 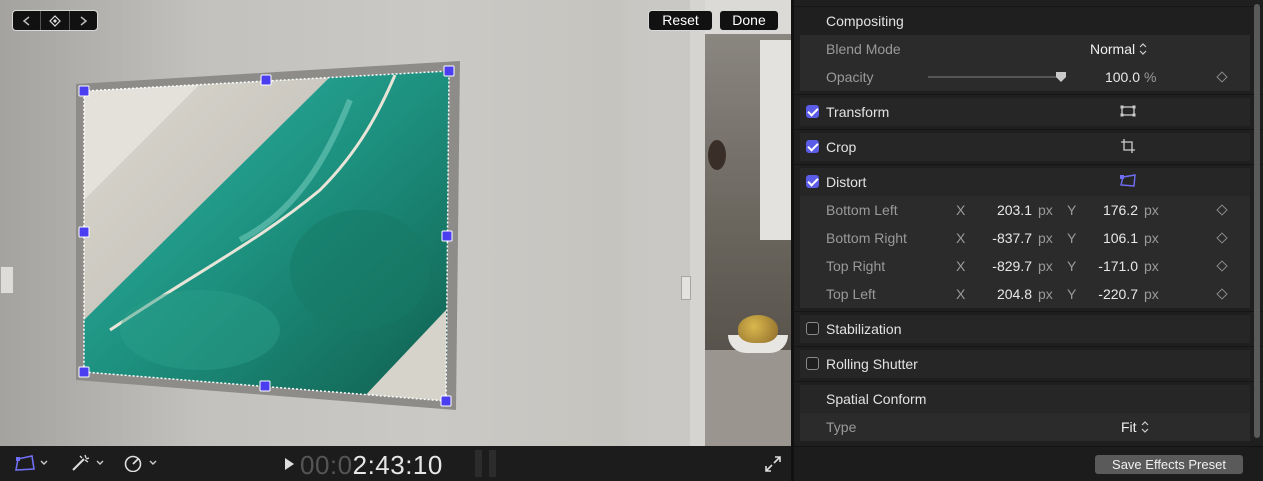 What do you see at coordinates (1107, 266) in the screenshot?
I see `y-value: -171.0` at bounding box center [1107, 266].